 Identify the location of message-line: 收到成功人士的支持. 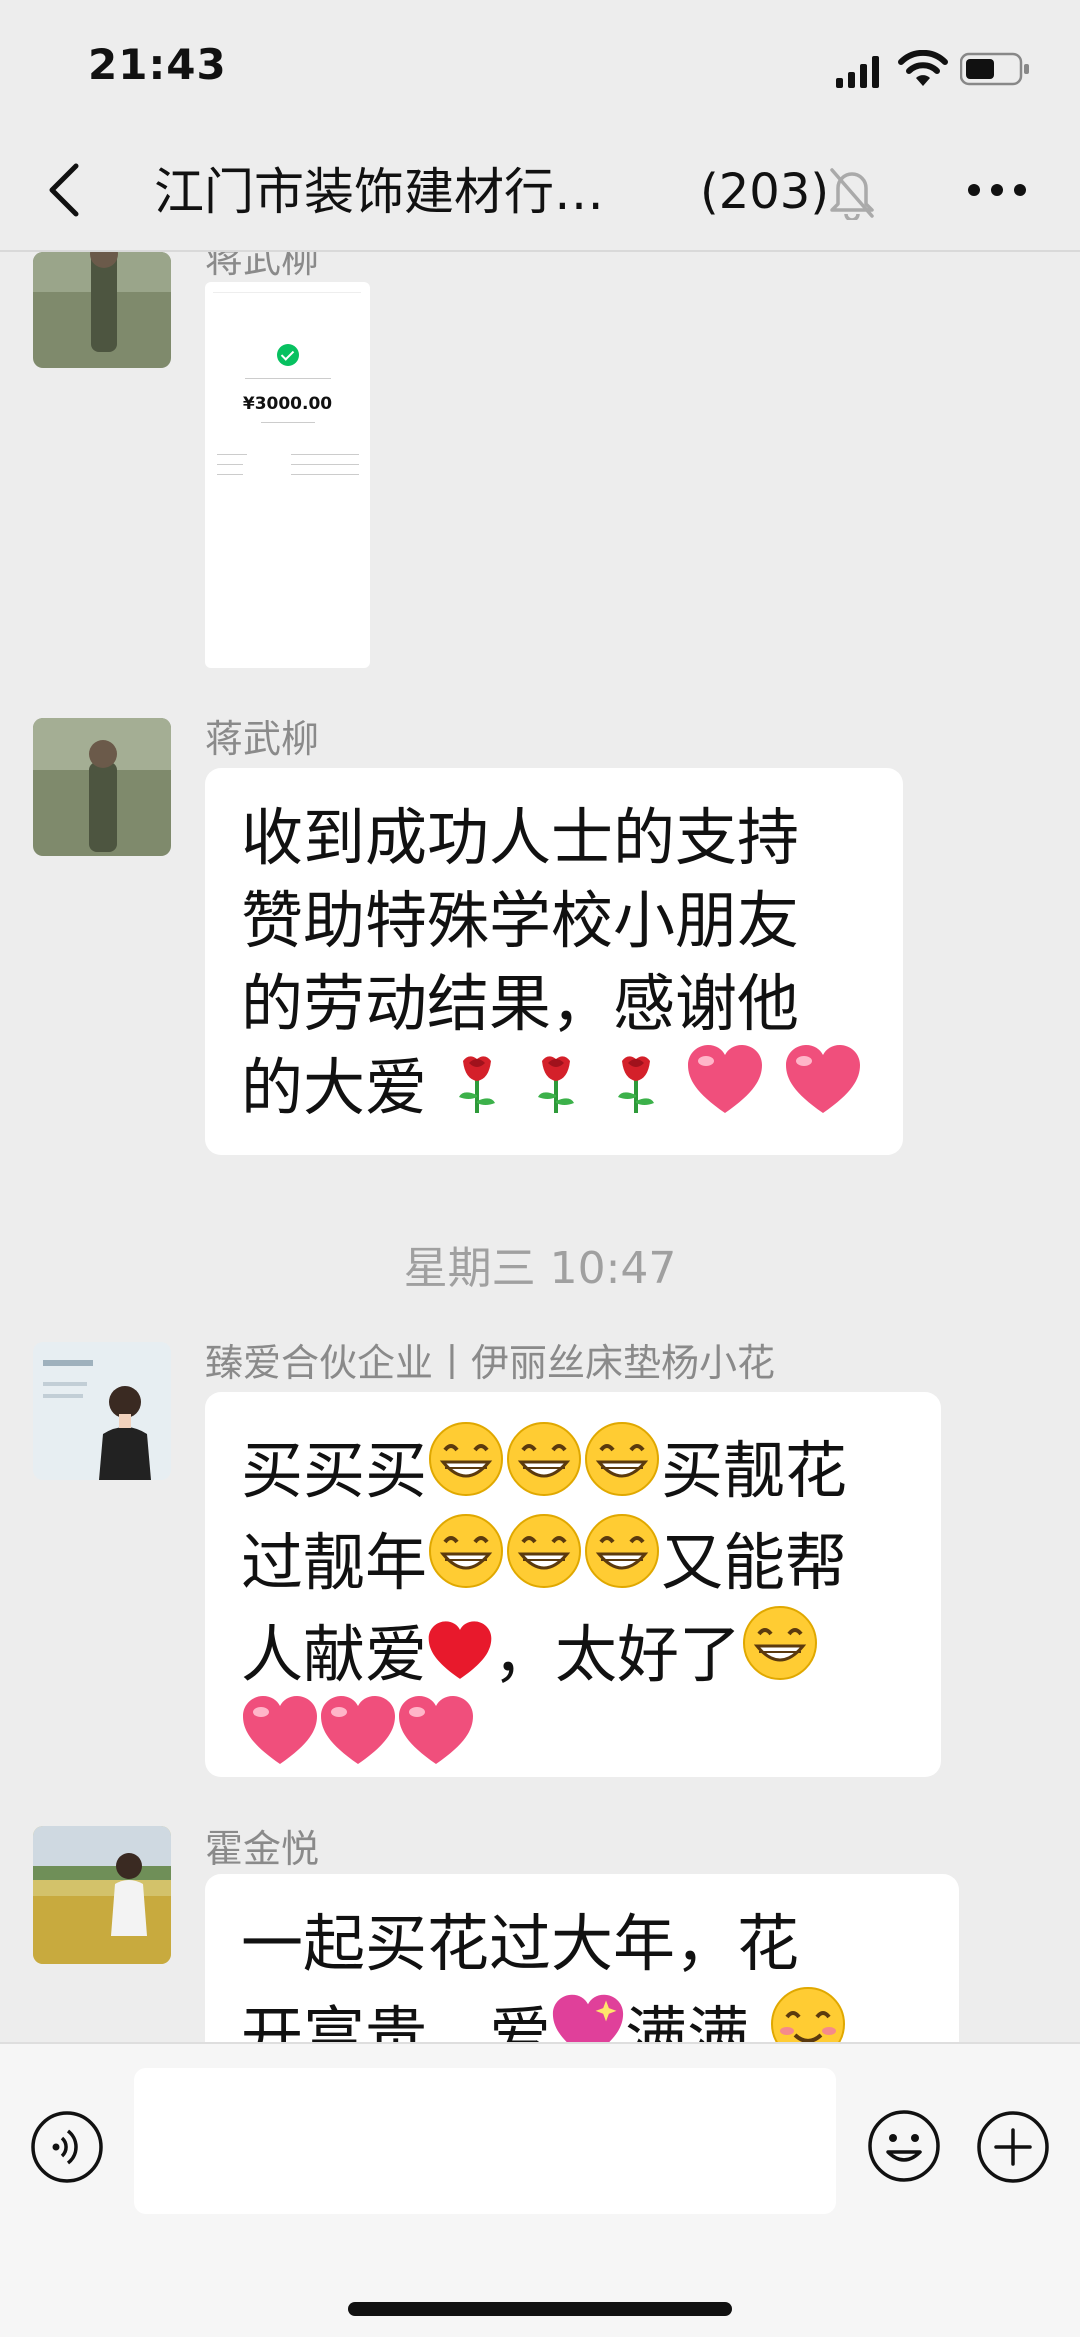
(520, 837).